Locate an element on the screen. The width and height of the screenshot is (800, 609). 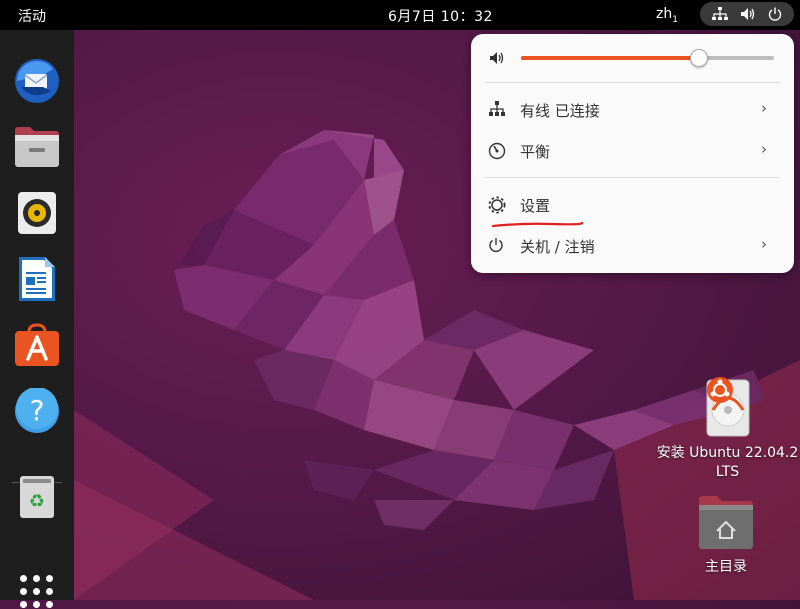
menu-item-settings: 设置 is located at coordinates (632, 205).